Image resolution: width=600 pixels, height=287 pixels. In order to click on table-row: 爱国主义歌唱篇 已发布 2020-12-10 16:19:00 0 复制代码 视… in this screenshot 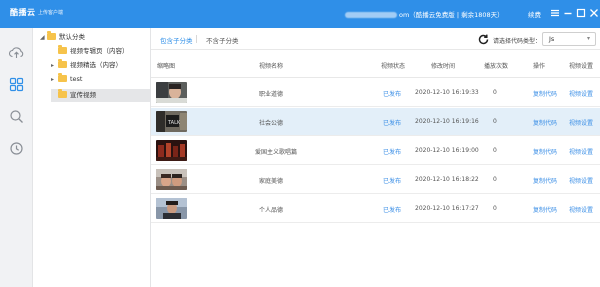, I will do `click(375, 151)`.